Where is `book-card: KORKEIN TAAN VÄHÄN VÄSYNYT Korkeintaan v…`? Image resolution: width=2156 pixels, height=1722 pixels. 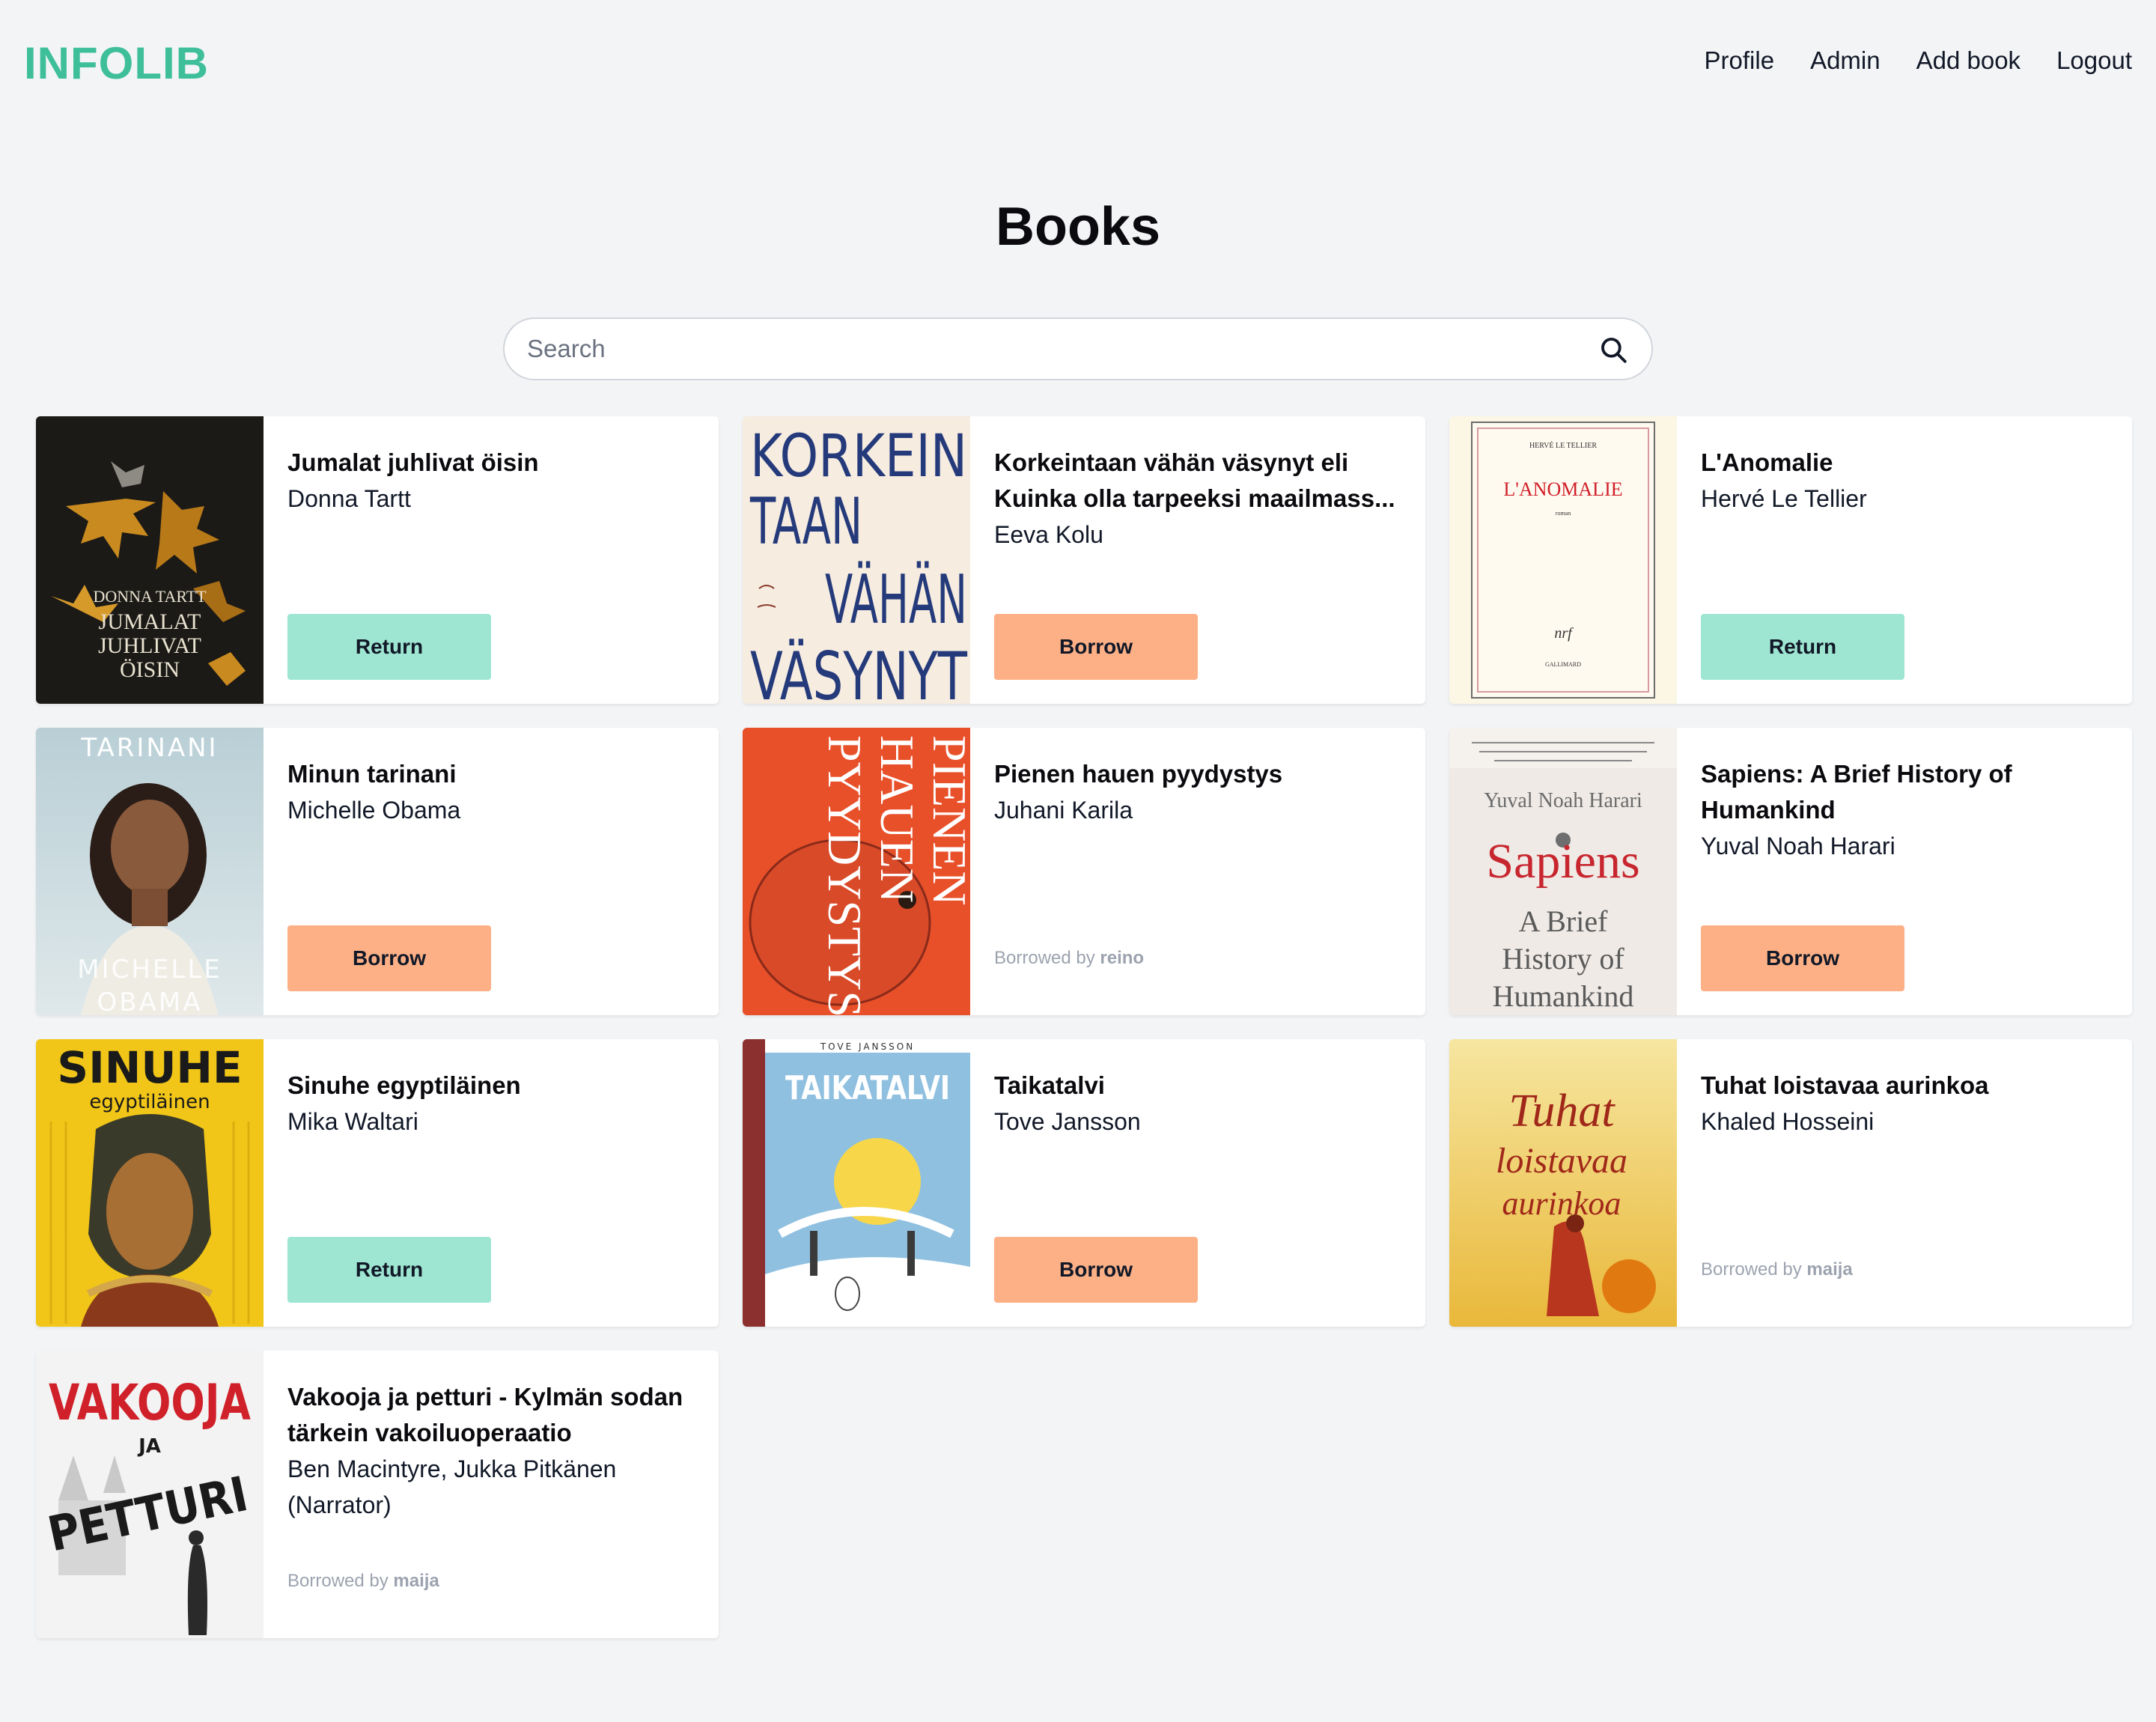 book-card: KORKEIN TAAN VÄHÄN VÄSYNYT Korkeintaan v… is located at coordinates (1084, 560).